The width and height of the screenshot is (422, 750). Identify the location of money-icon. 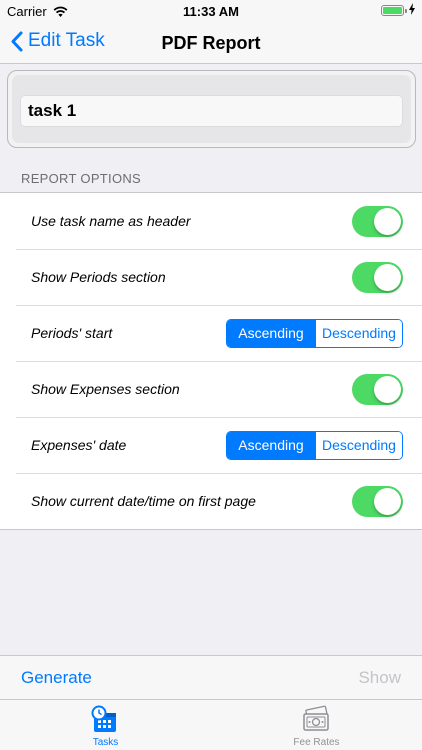
(316, 722).